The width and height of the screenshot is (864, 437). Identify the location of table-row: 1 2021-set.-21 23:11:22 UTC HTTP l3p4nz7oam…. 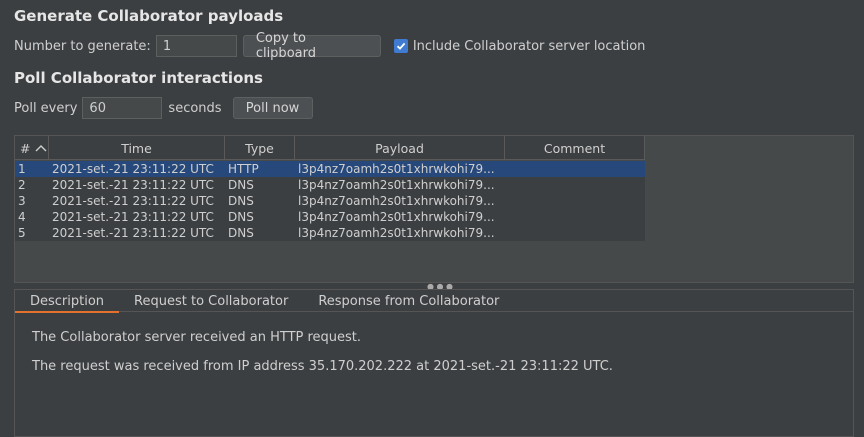
(330, 169).